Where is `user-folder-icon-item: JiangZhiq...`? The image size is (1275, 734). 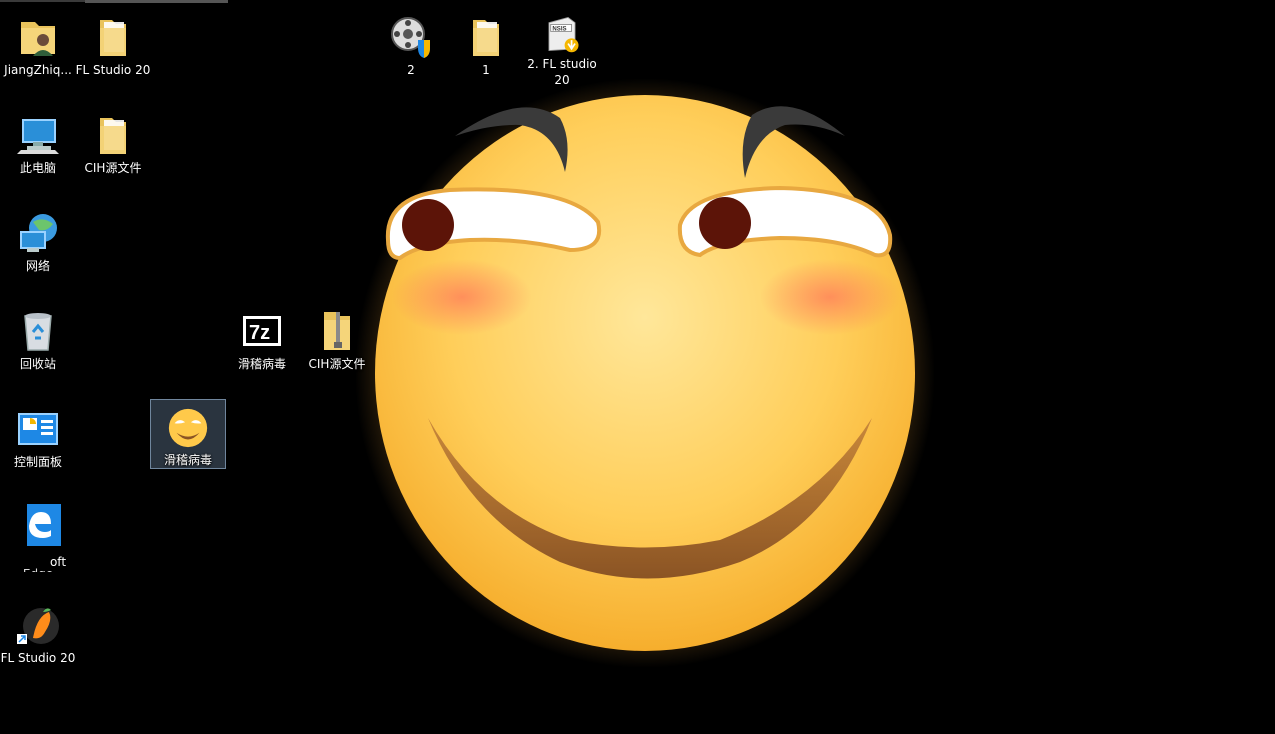 user-folder-icon-item: JiangZhiq... is located at coordinates (38, 48).